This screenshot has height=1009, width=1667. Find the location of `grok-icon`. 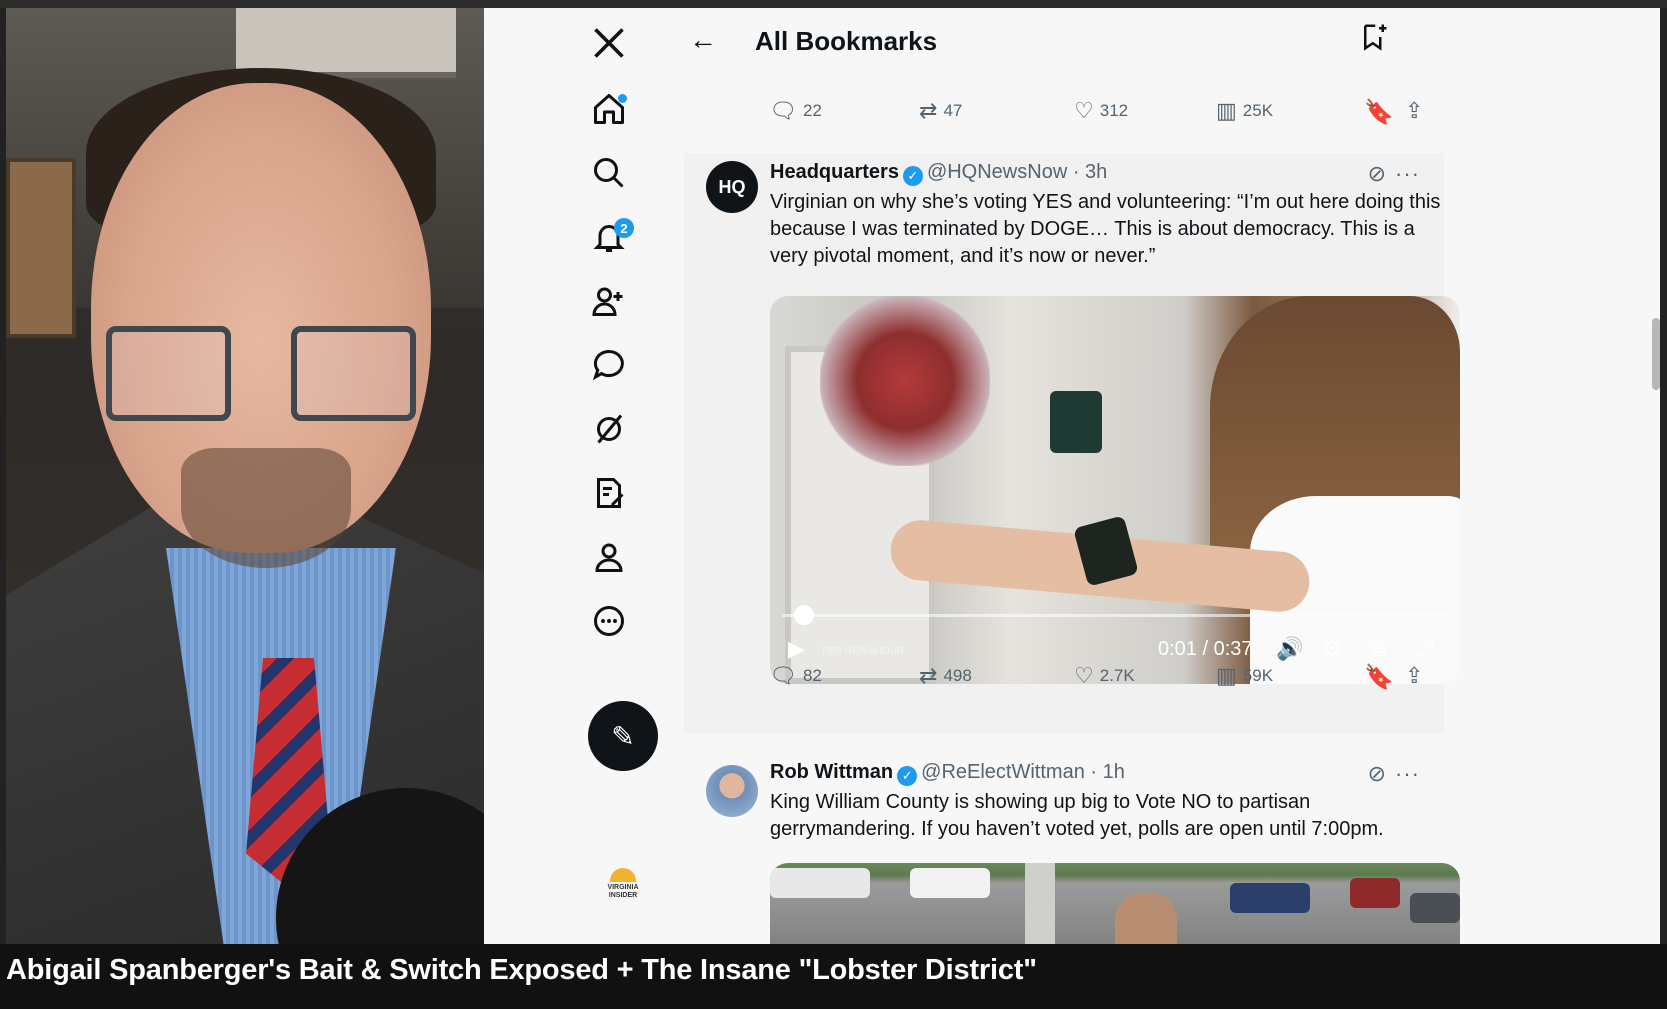

grok-icon is located at coordinates (609, 429).